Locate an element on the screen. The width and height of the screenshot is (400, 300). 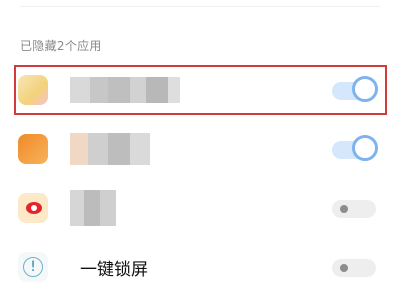
weibo-icon is located at coordinates (33, 208).